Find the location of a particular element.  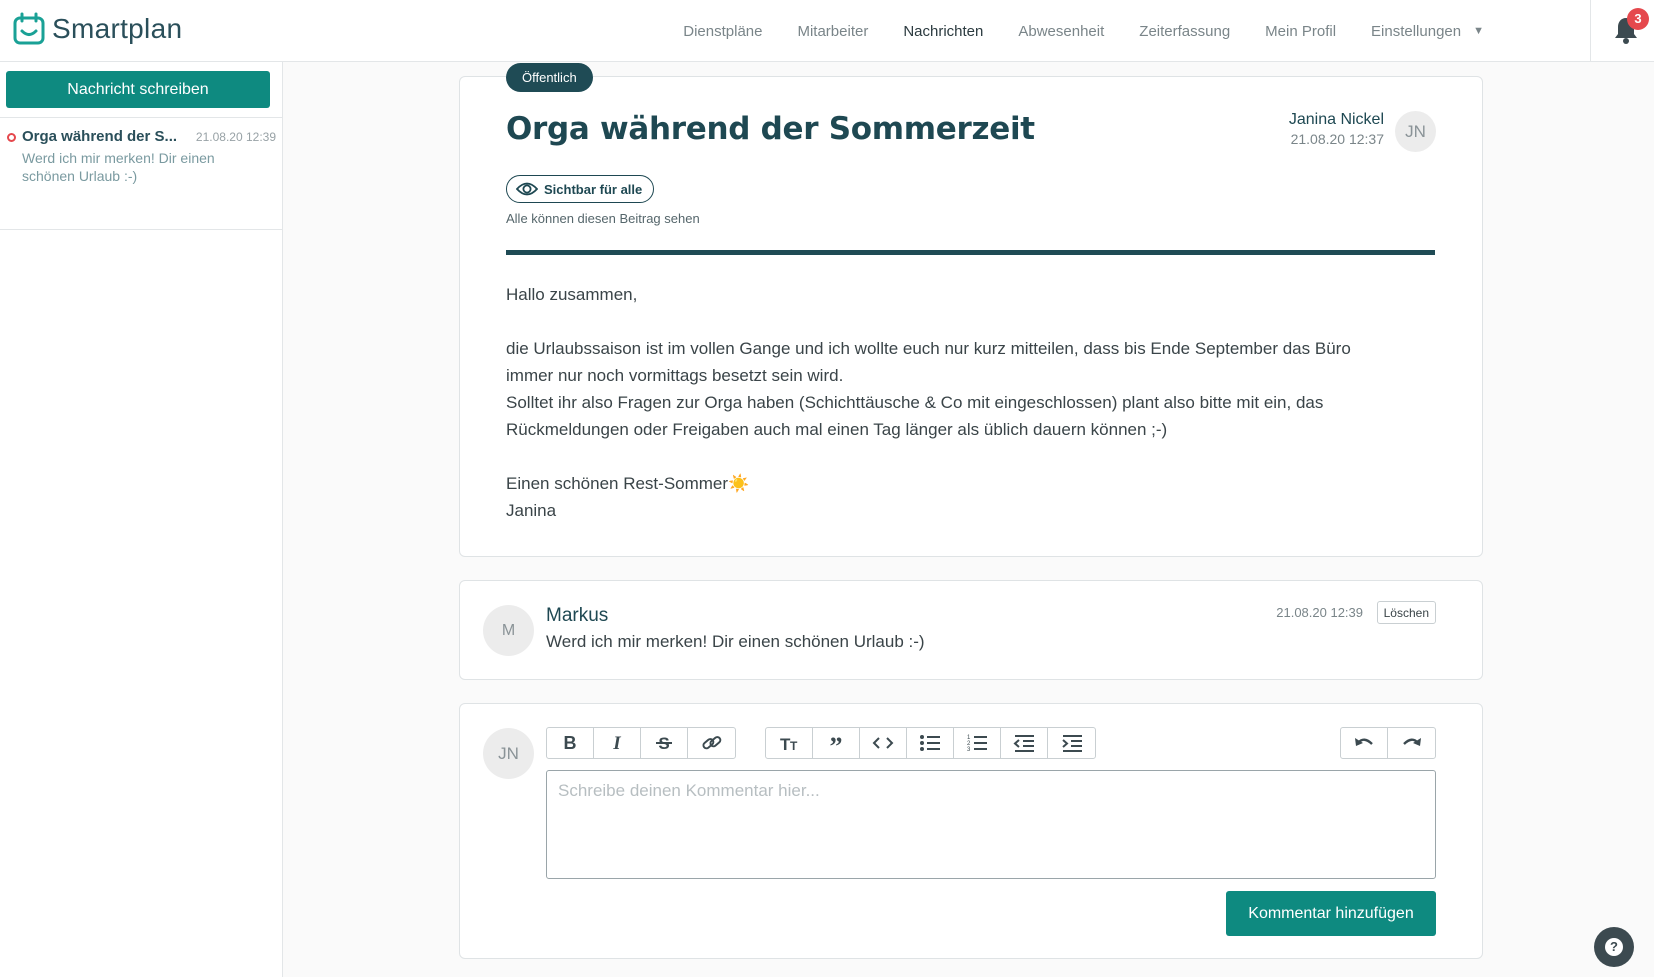

strikethrough-button: S is located at coordinates (664, 743).